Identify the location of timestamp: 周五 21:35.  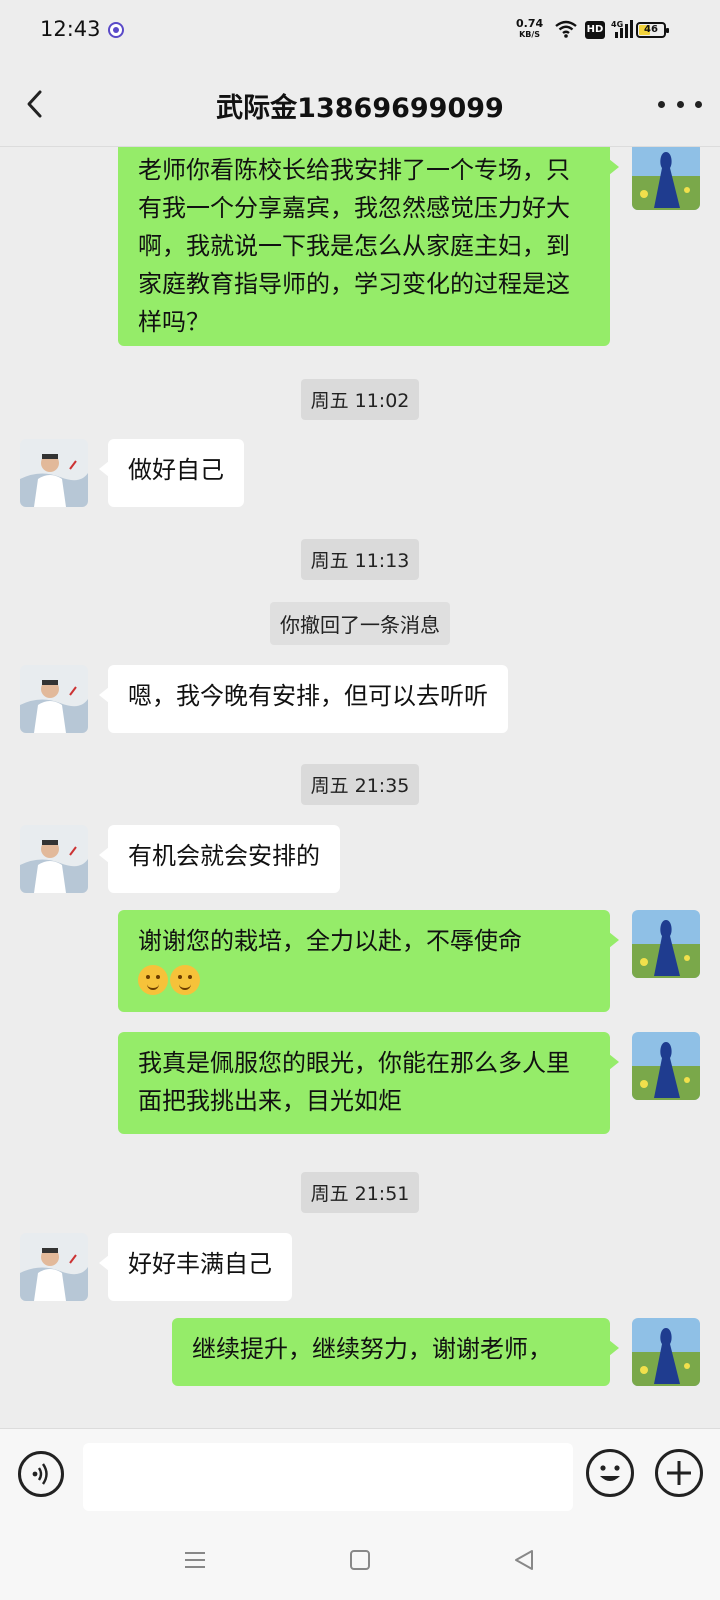
(360, 784).